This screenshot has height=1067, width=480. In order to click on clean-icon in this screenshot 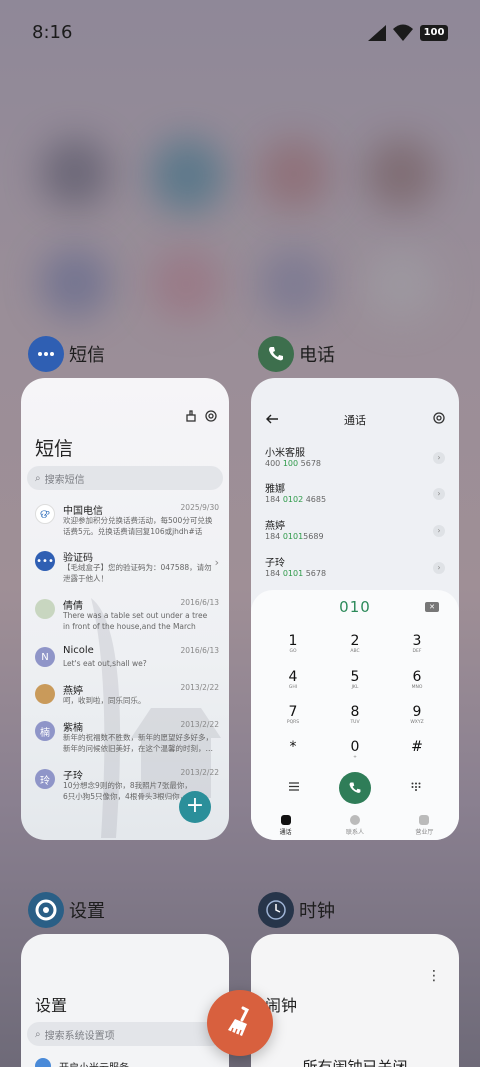, I will do `click(191, 416)`.